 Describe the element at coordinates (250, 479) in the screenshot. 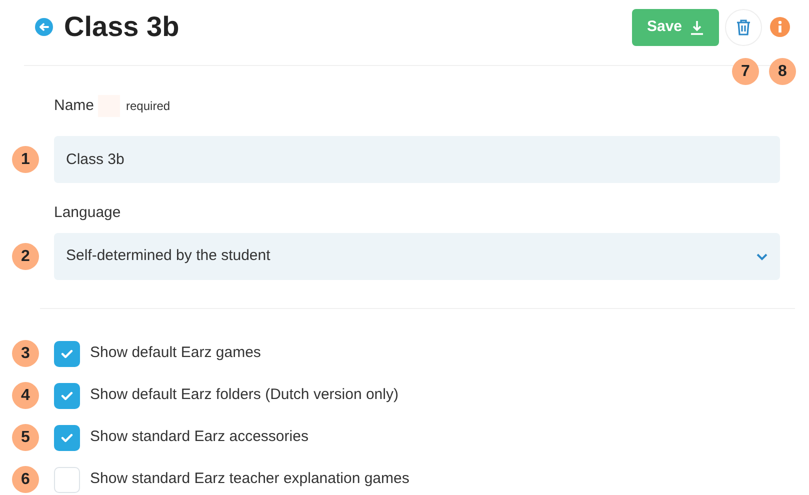

I see `option-label: Show standard Earz teacher explanation games` at that location.